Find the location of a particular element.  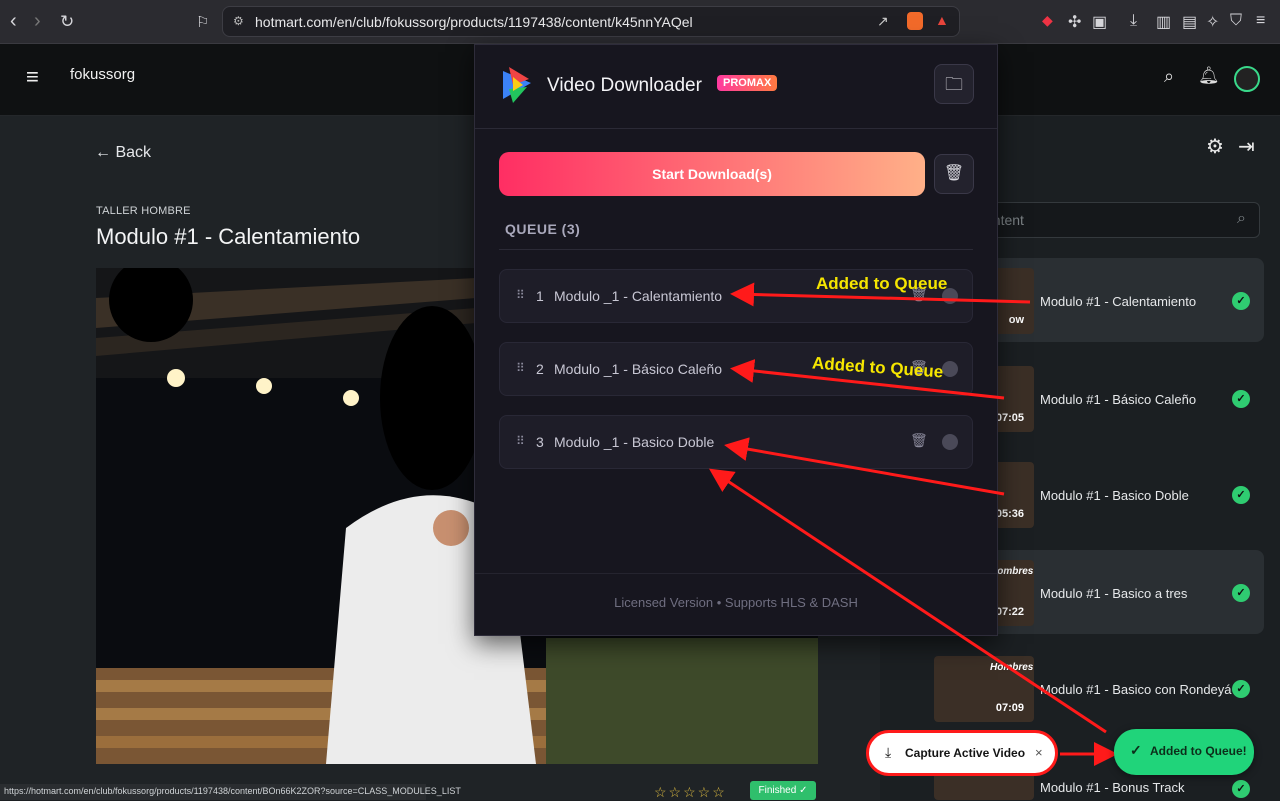

breadcrumb: TALLER HOMBRE is located at coordinates (143, 211).